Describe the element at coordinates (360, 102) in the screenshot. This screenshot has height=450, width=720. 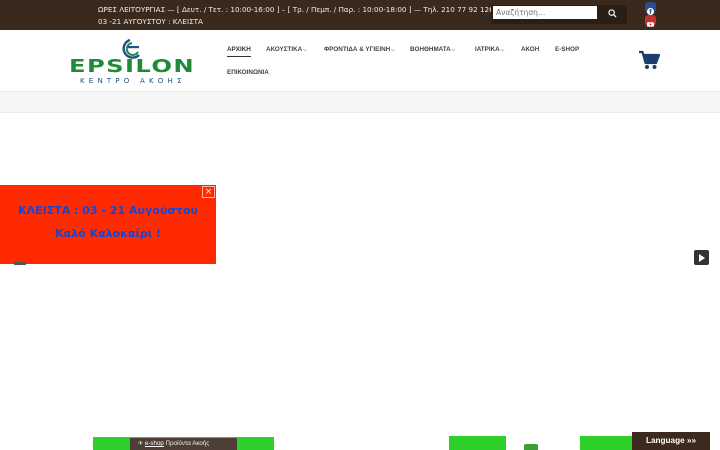
I see `breadcrumb-strip` at that location.